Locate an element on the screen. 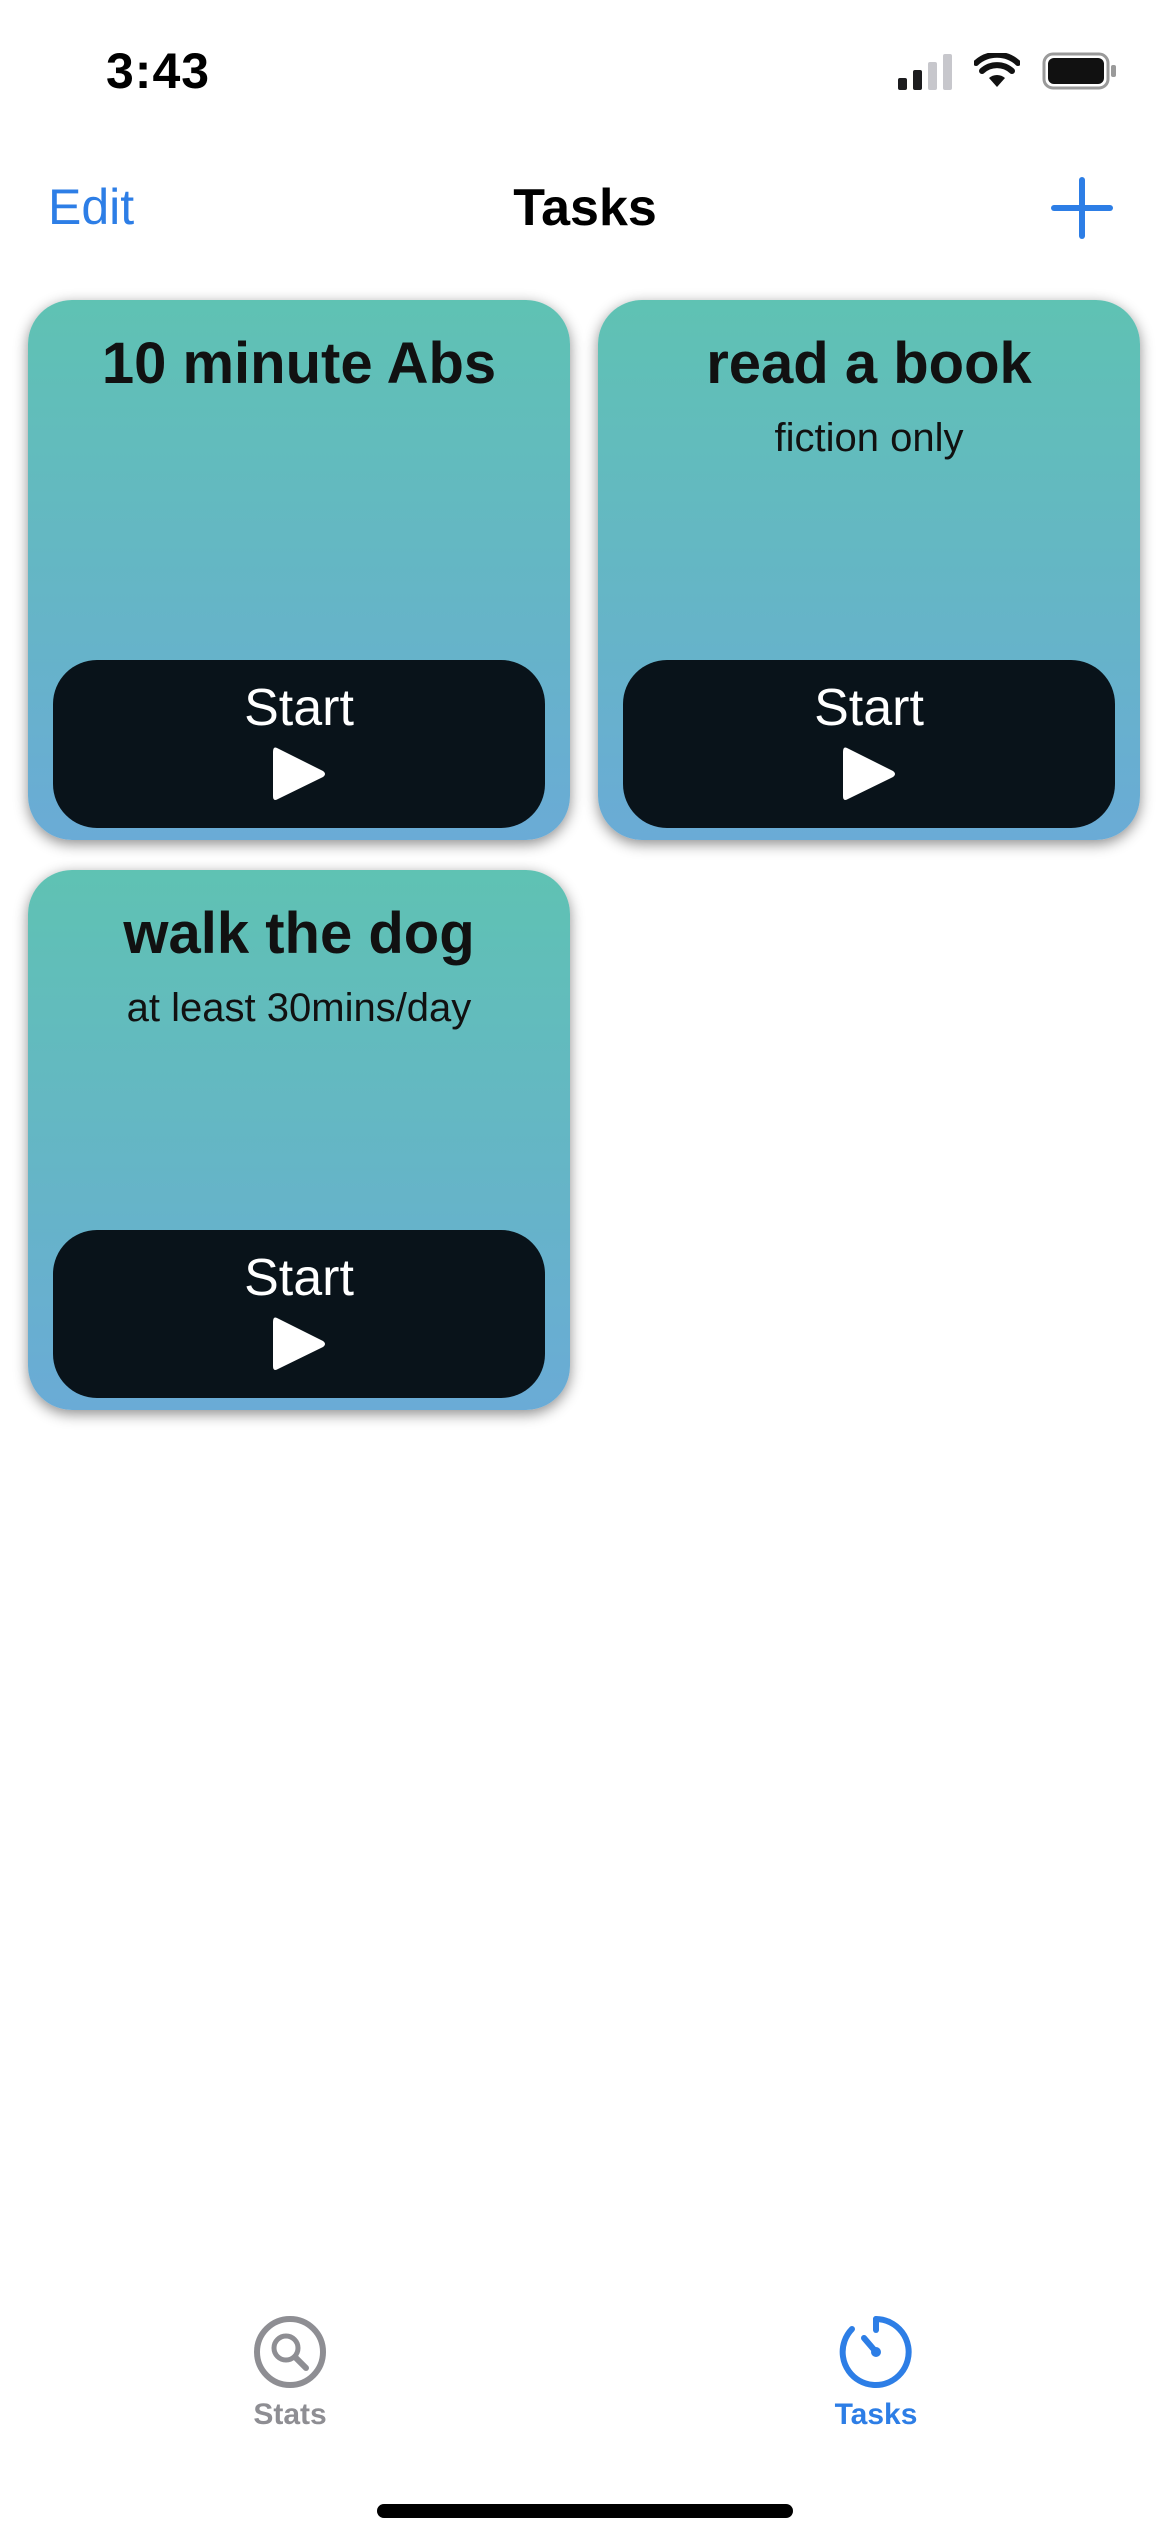 This screenshot has height=2532, width=1170. task-card: read a book fiction only Start is located at coordinates (869, 570).